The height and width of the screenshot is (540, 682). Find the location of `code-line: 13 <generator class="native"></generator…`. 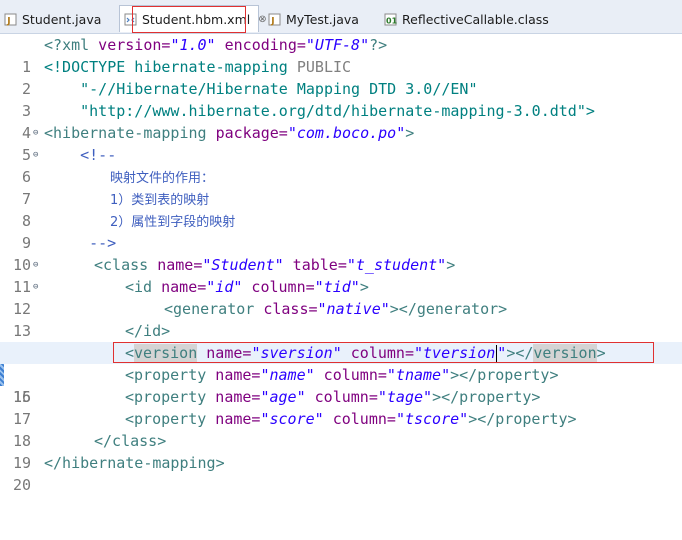

code-line: 13 <generator class="native"></generator… is located at coordinates (341, 319).